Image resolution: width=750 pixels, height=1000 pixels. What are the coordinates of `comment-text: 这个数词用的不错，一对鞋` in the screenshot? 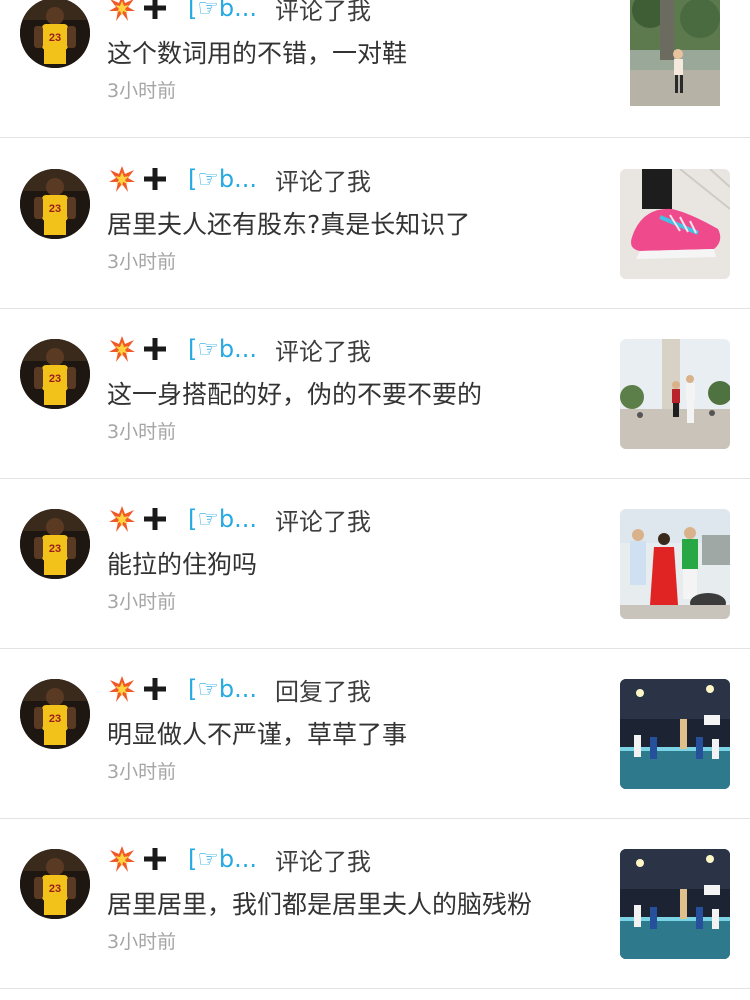 It's located at (257, 53).